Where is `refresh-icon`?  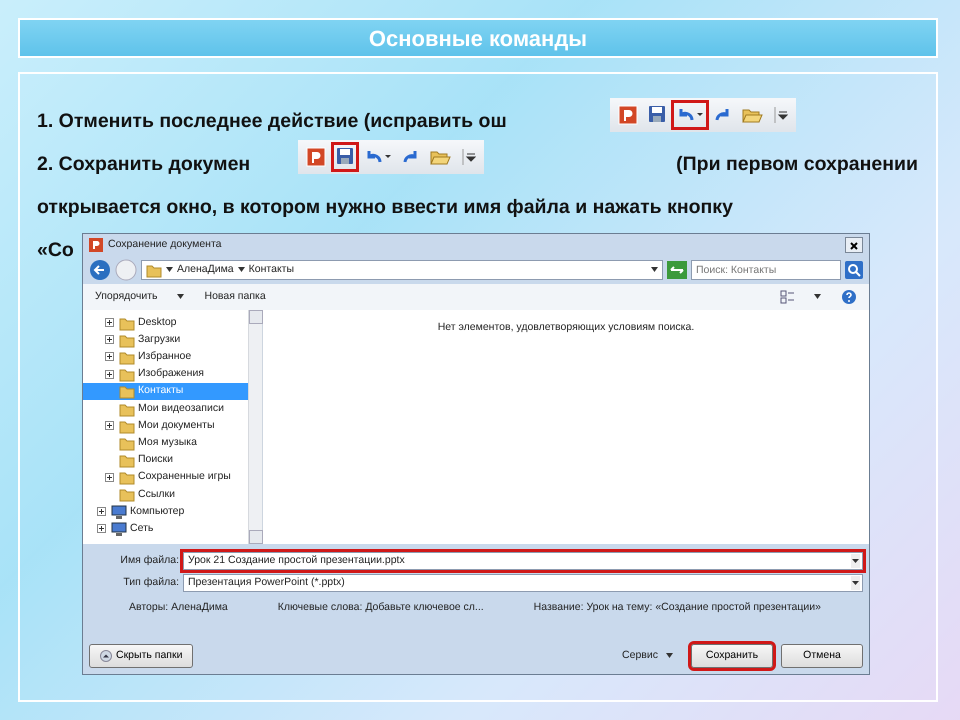
refresh-icon is located at coordinates (677, 270).